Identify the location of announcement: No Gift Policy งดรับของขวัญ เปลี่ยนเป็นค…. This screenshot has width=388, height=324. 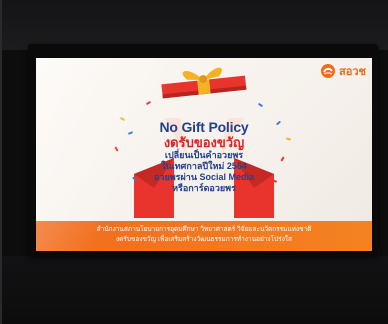
(204, 157).